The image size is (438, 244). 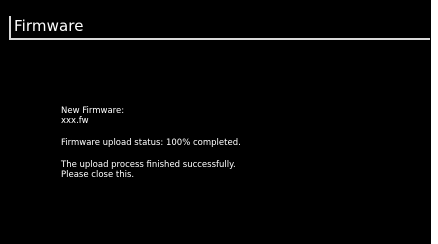 I want to click on title-bar: Firmware, so click(x=219, y=26).